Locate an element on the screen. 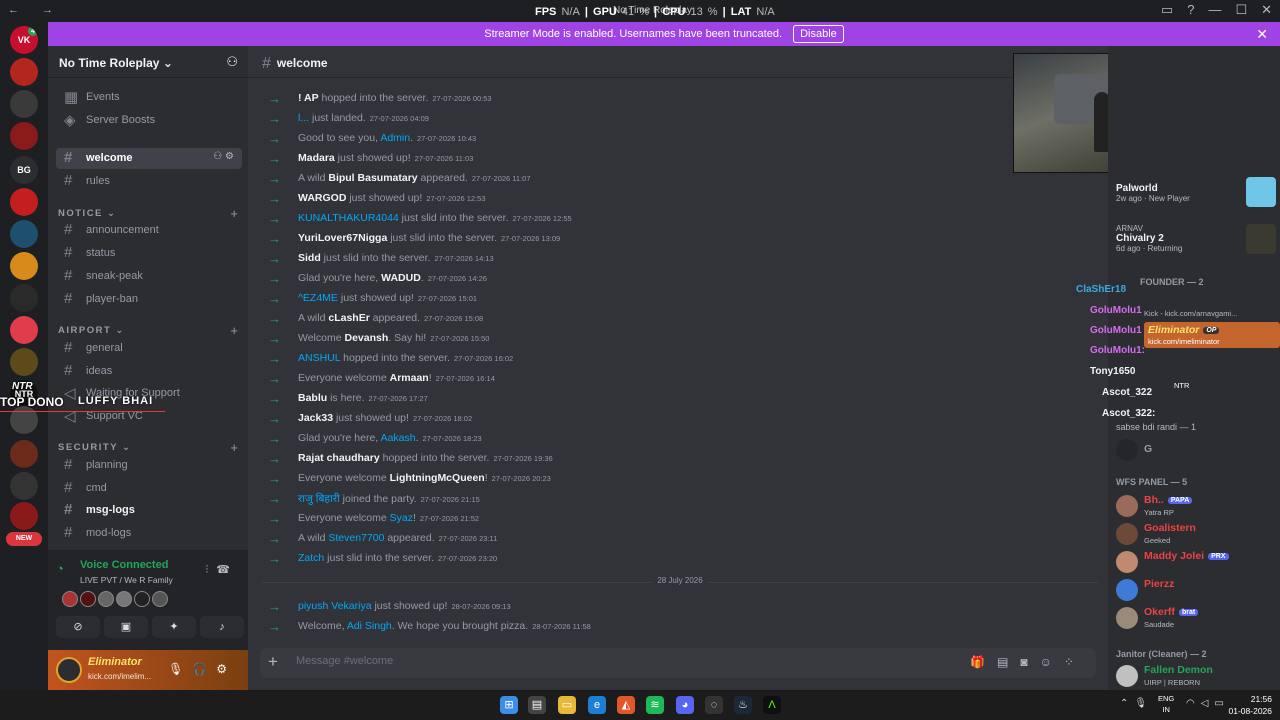 This screenshot has height=720, width=1280. new-badge: NEW is located at coordinates (24, 539).